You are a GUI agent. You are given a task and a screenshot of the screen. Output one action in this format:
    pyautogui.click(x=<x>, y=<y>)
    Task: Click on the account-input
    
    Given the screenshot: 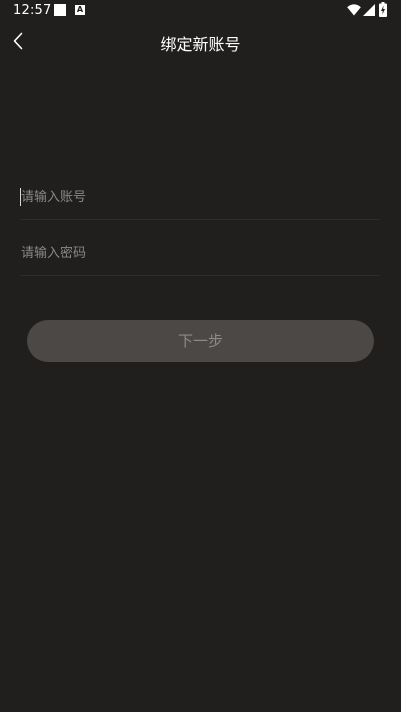 What is the action you would take?
    pyautogui.click(x=200, y=197)
    